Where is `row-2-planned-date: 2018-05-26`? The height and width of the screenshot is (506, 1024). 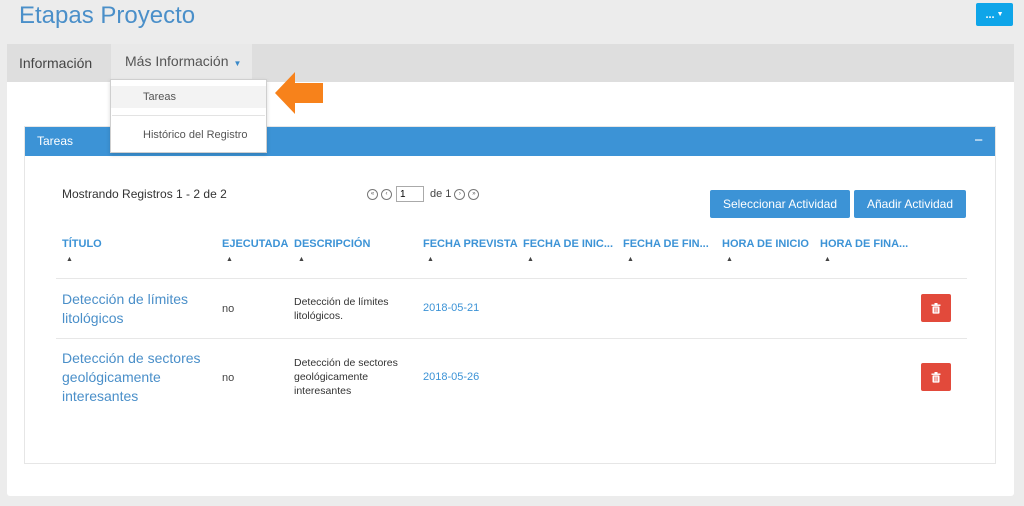 row-2-planned-date: 2018-05-26 is located at coordinates (451, 377).